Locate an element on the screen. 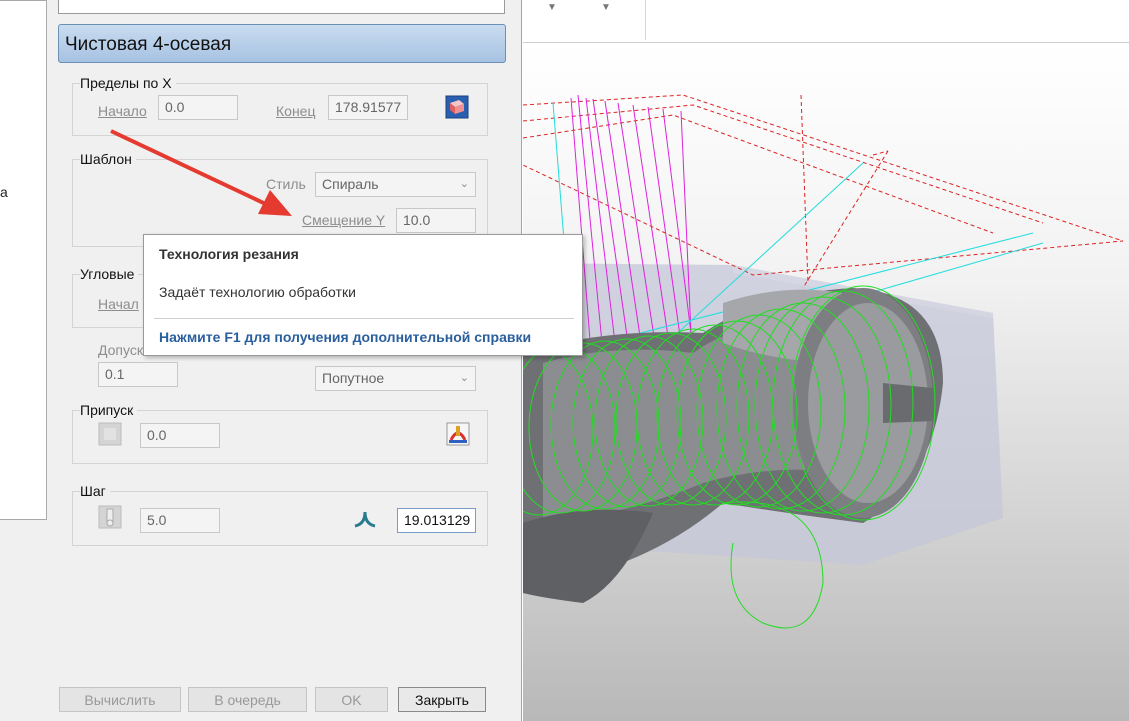 Image resolution: width=1129 pixels, height=721 pixels. style-select: Спираль ⌄ is located at coordinates (395, 184).